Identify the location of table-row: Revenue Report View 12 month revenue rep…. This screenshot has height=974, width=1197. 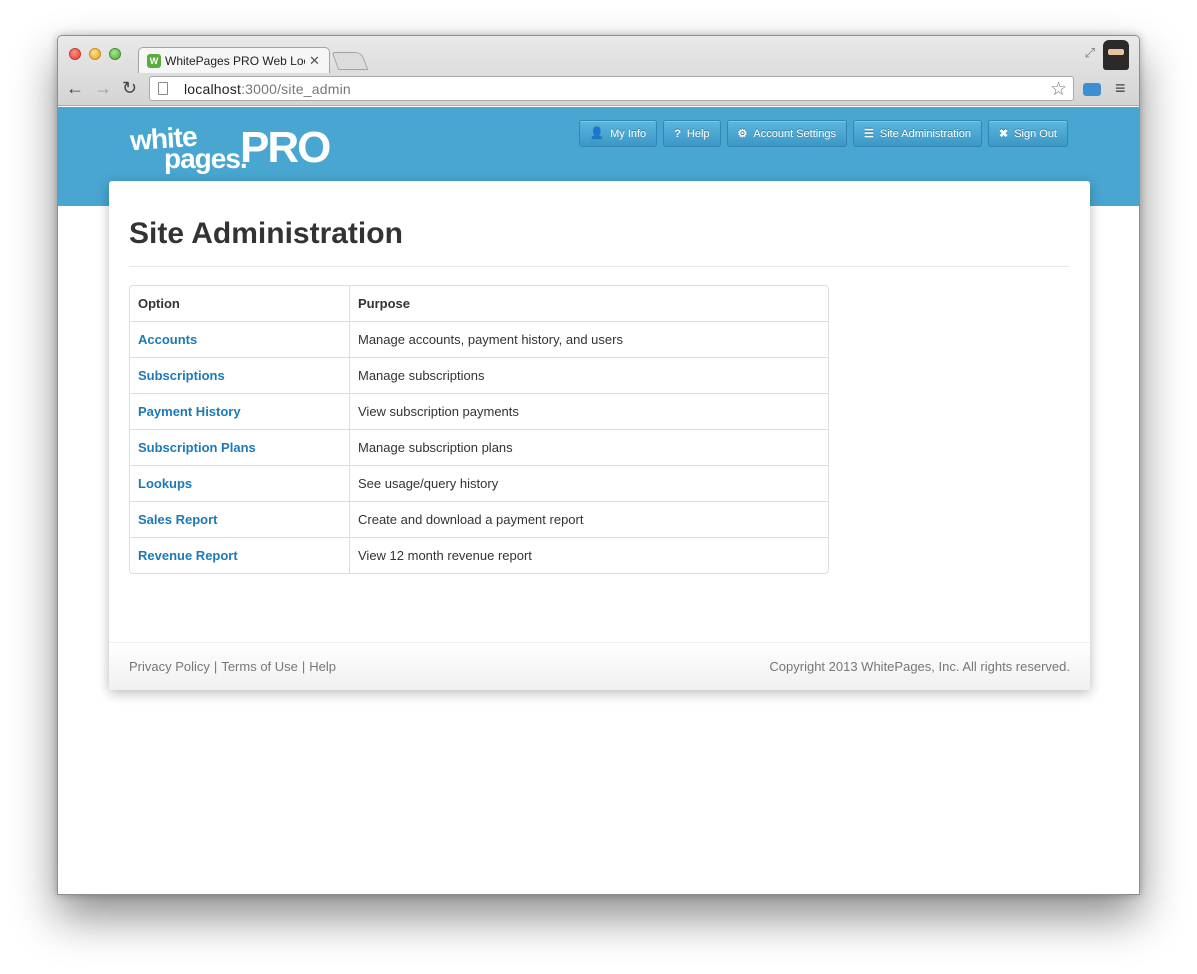
(479, 555).